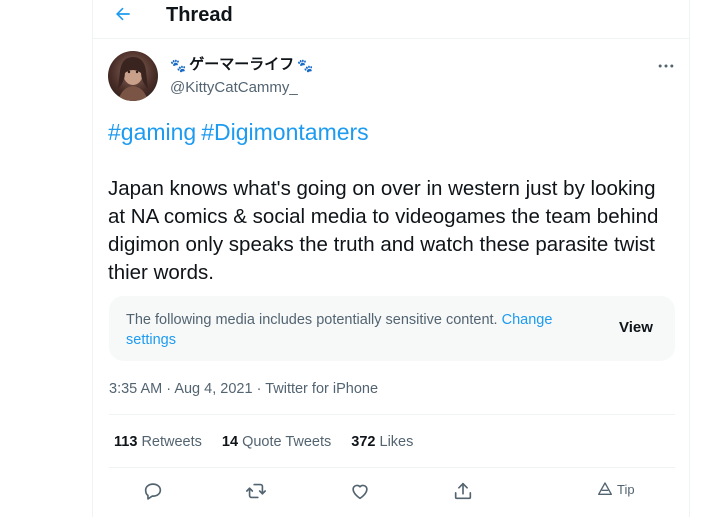  Describe the element at coordinates (284, 132) in the screenshot. I see `hashtag-link: #Digimontamers` at that location.